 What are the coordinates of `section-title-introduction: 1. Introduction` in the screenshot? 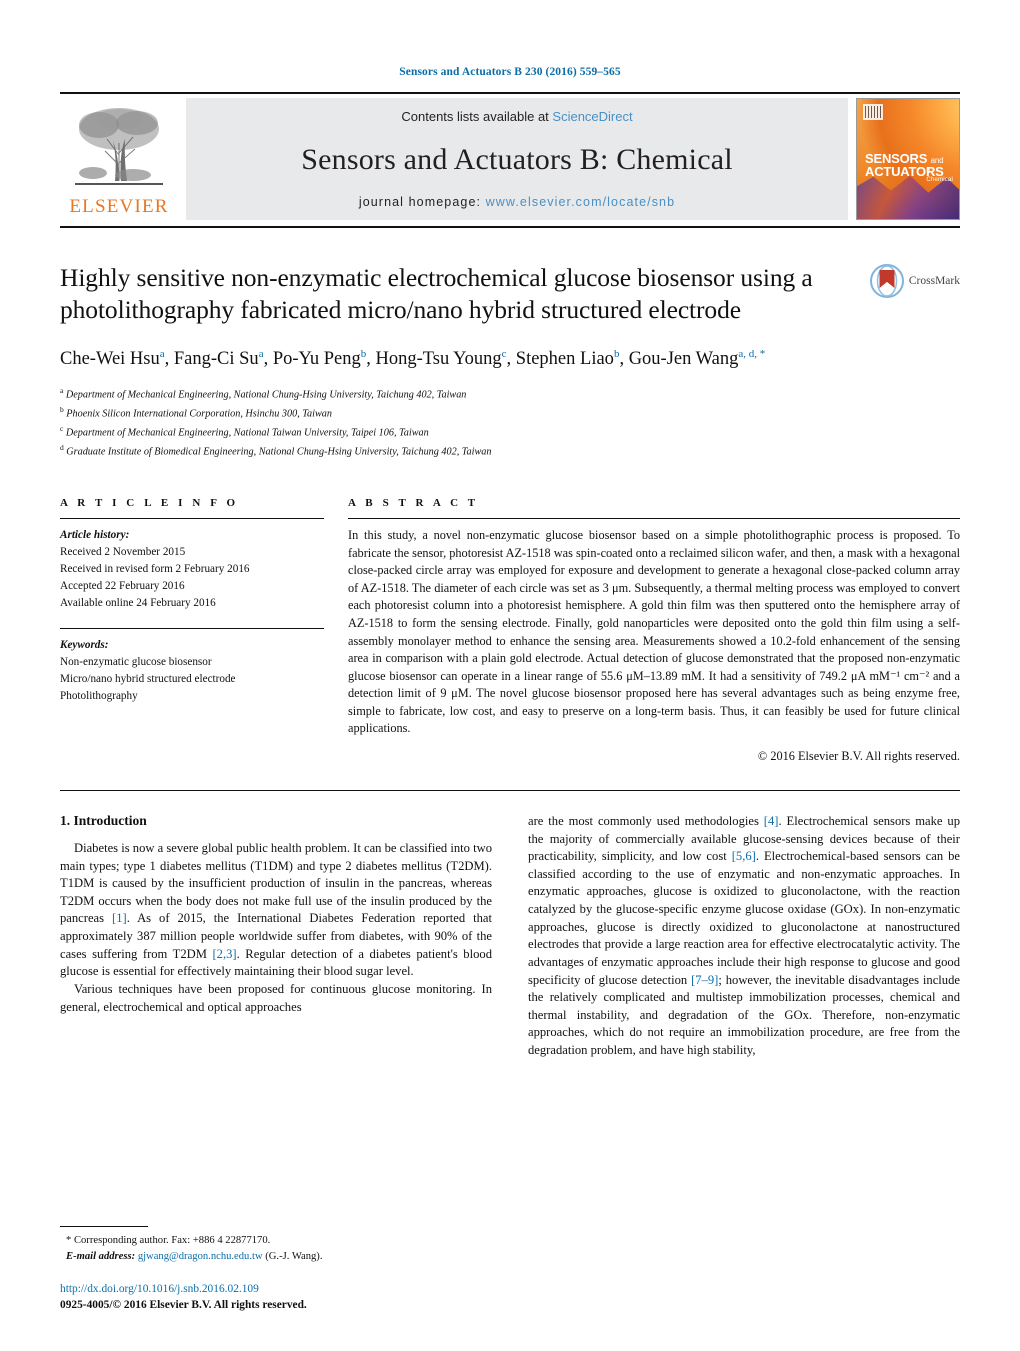 It's located at (103, 820).